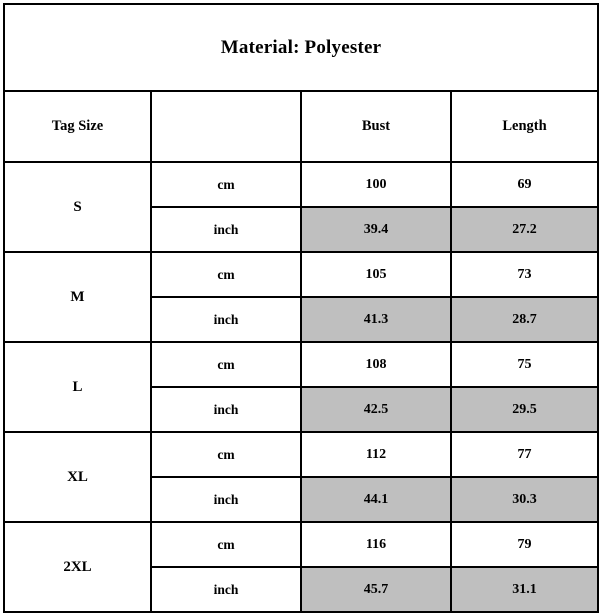  I want to click on material-title-row: Material: Polyester, so click(301, 47).